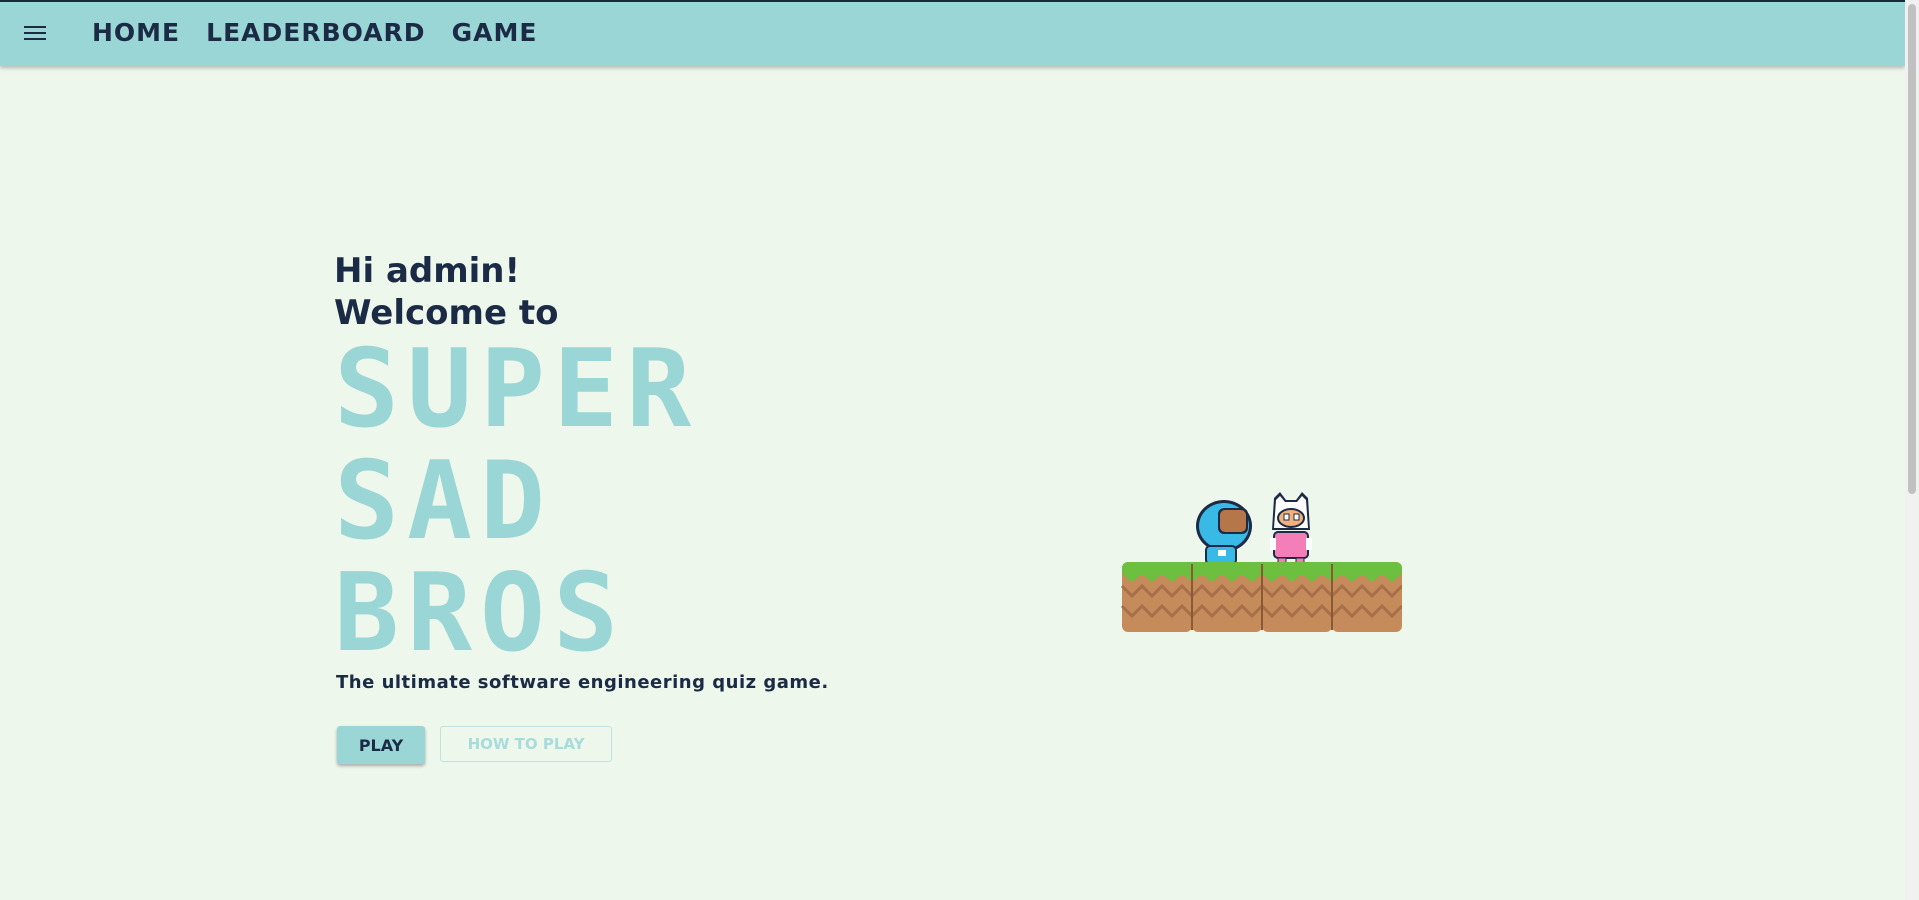 The width and height of the screenshot is (1919, 900). What do you see at coordinates (427, 271) in the screenshot?
I see `greeting-line-1: Hi admin!` at bounding box center [427, 271].